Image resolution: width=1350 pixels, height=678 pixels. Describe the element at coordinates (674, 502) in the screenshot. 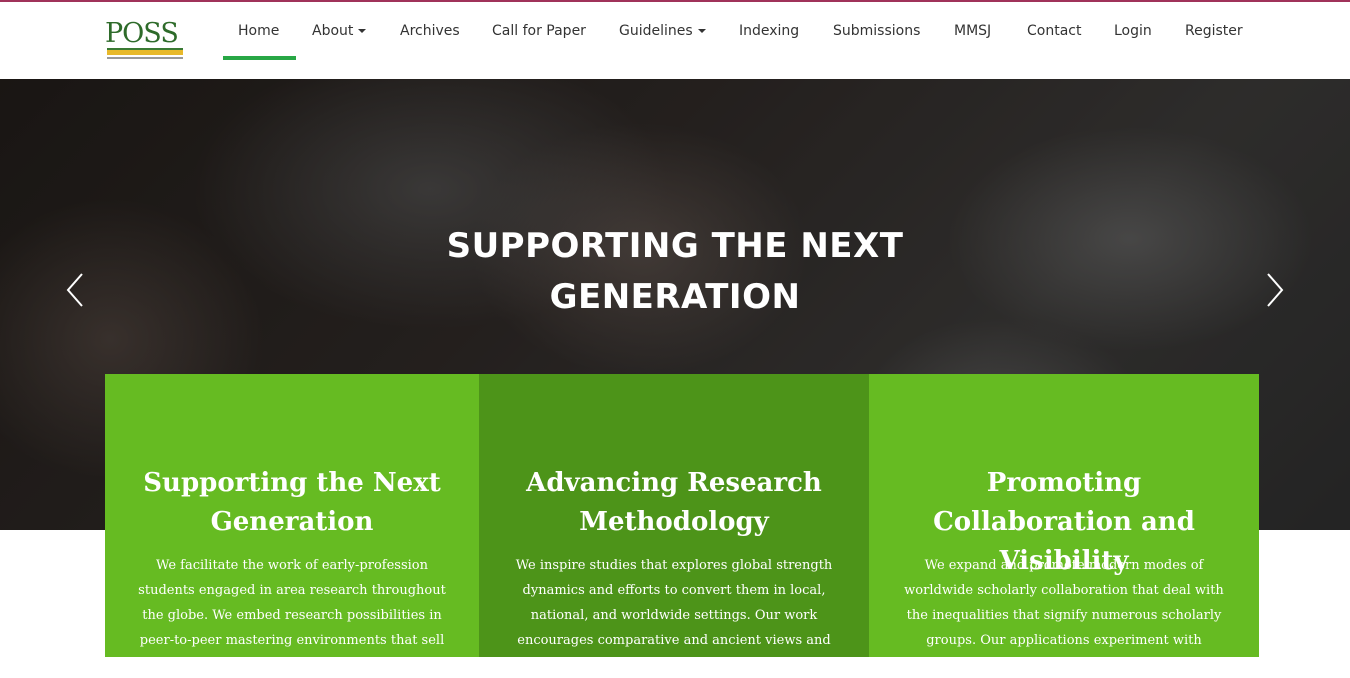

I see `card-title: Advancing Research Methodology` at that location.